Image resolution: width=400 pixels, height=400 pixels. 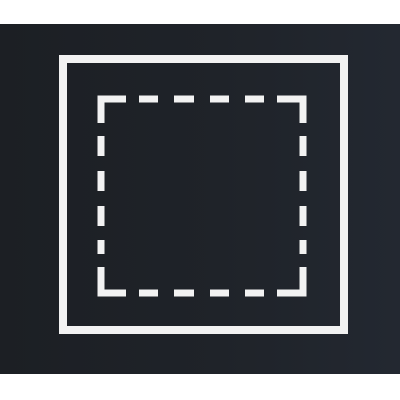 I want to click on marquee-corner-bottom-right, so click(x=292, y=282).